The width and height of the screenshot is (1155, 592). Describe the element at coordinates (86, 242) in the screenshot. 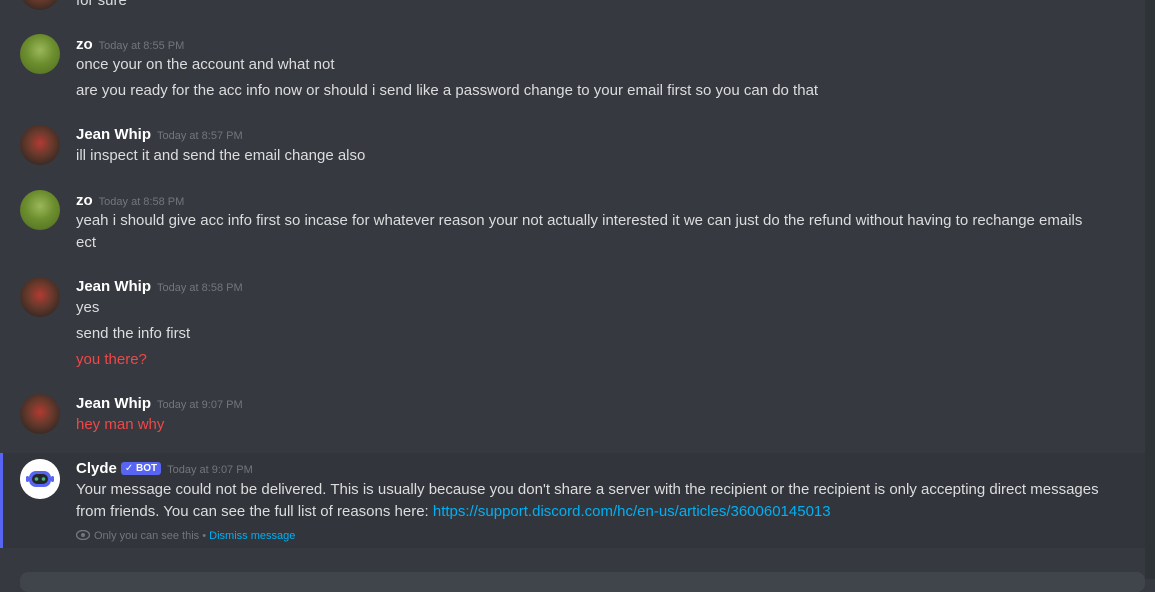

I see `message-text: ect` at that location.